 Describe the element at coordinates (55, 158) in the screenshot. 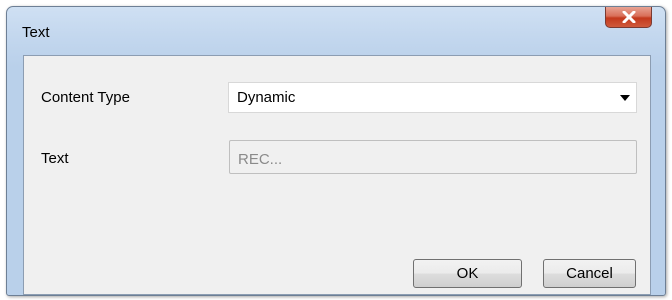

I see `text-label: Text` at that location.